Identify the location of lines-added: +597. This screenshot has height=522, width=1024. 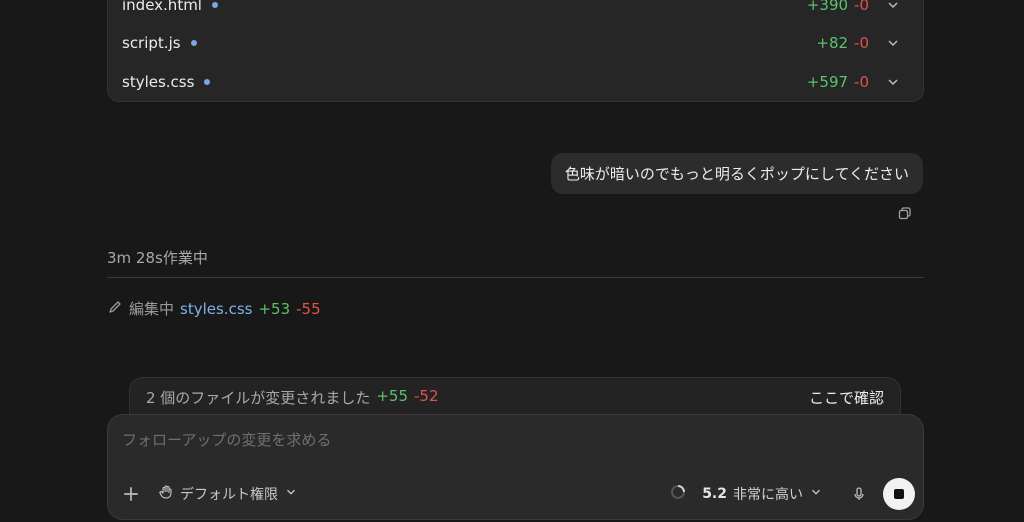
(827, 82).